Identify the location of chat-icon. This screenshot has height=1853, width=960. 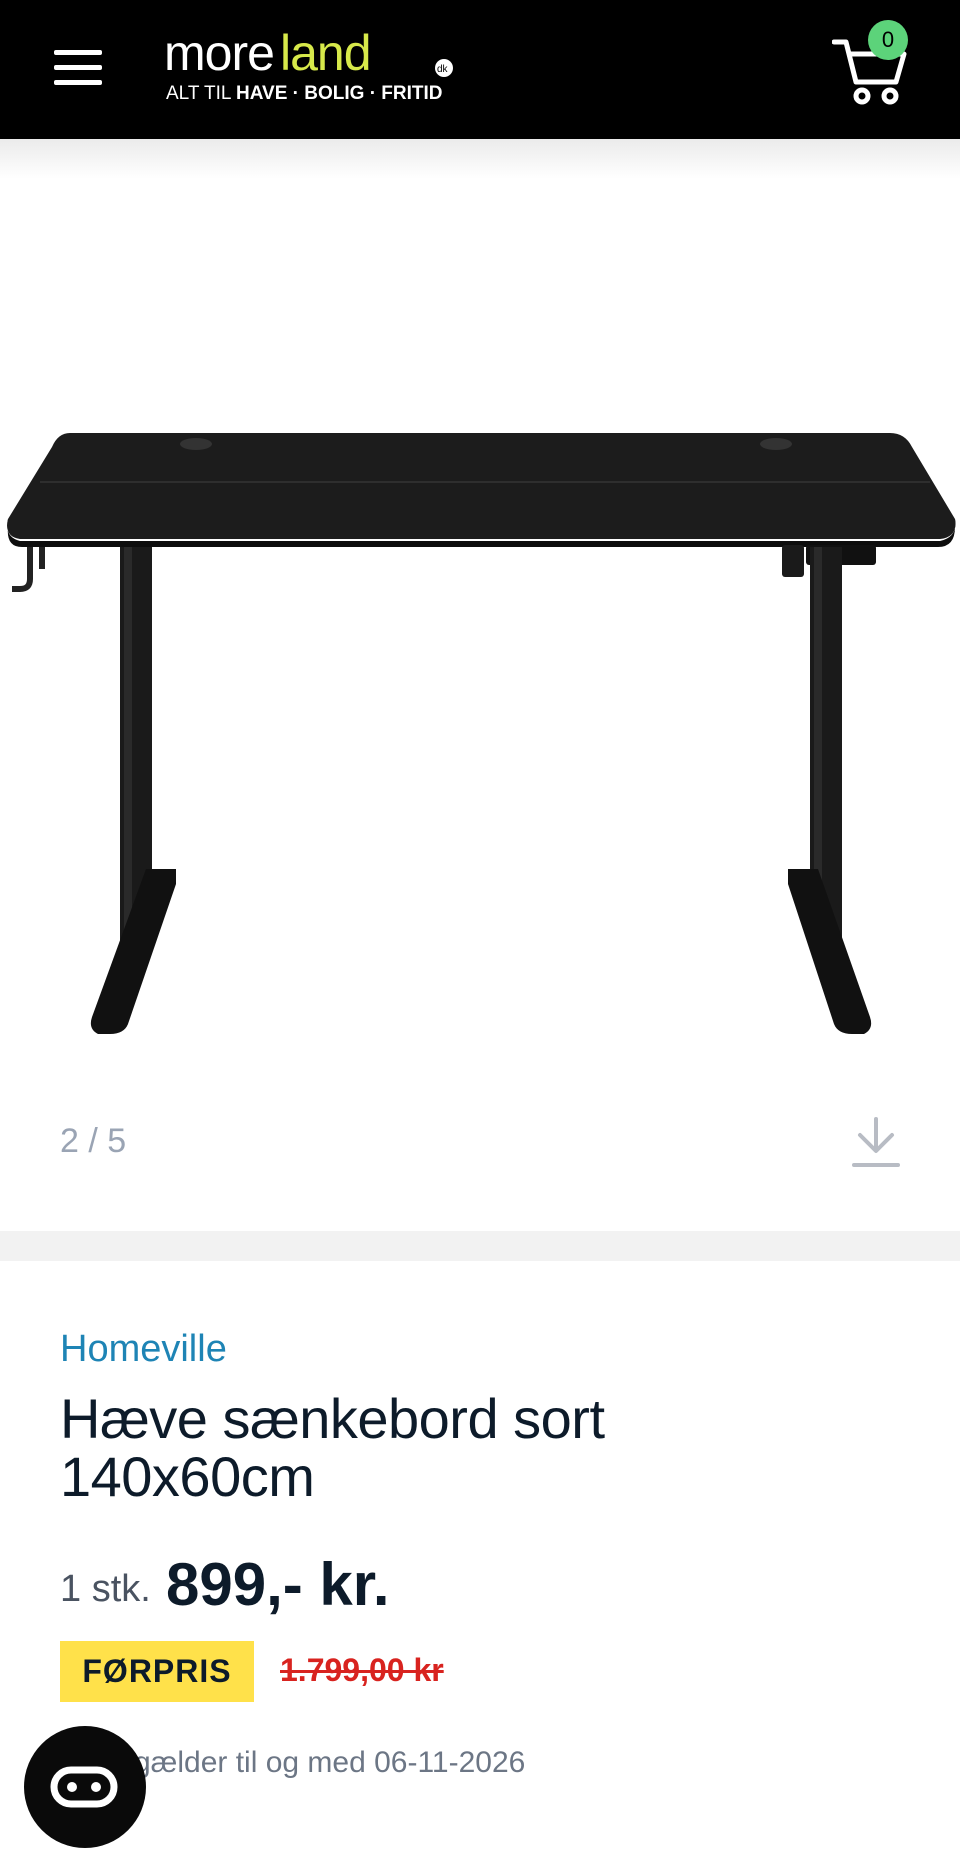
(84, 1787).